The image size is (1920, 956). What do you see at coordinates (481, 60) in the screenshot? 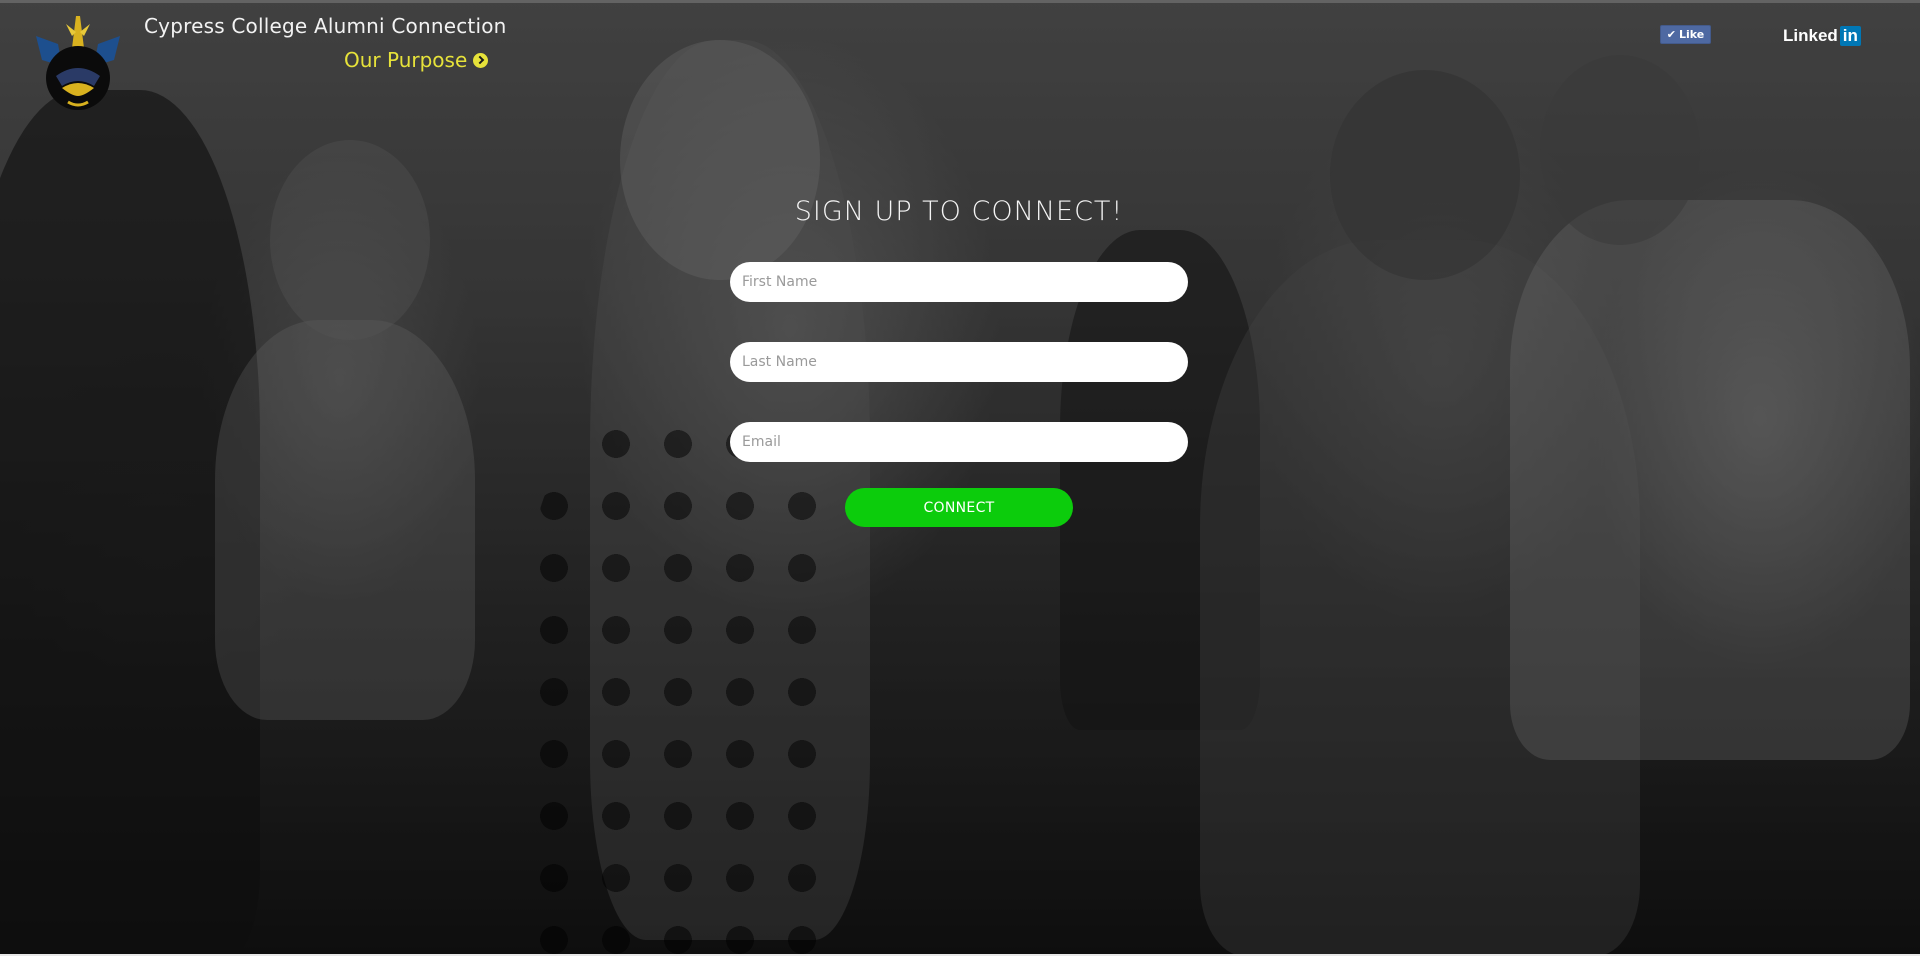
I see `chevron-right-circle-icon` at bounding box center [481, 60].